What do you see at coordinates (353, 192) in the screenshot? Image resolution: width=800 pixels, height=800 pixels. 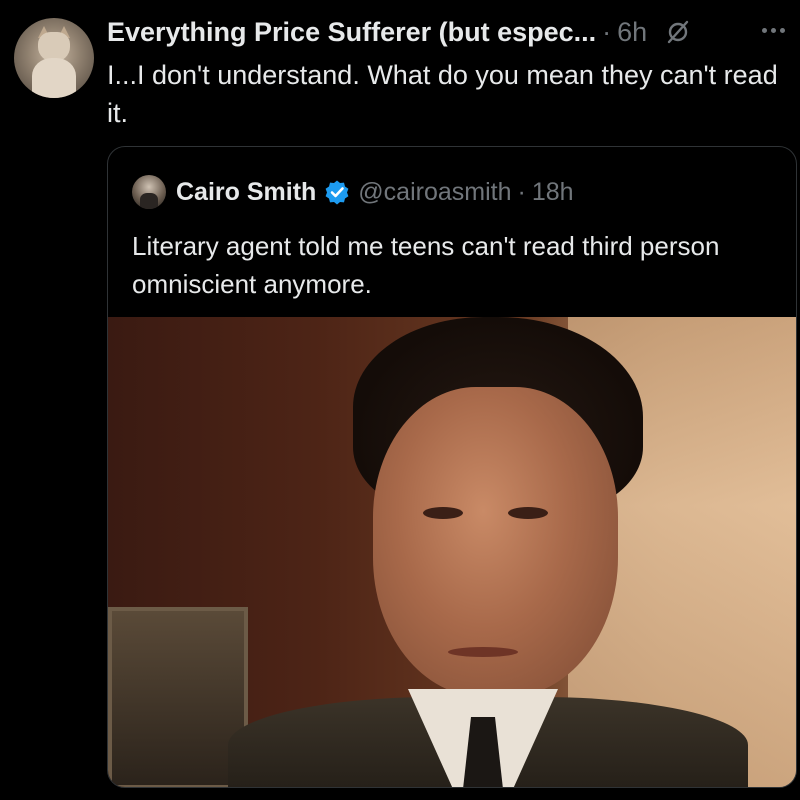 I see `quote-header: Cairo Smith @cairoasmith · 18h` at bounding box center [353, 192].